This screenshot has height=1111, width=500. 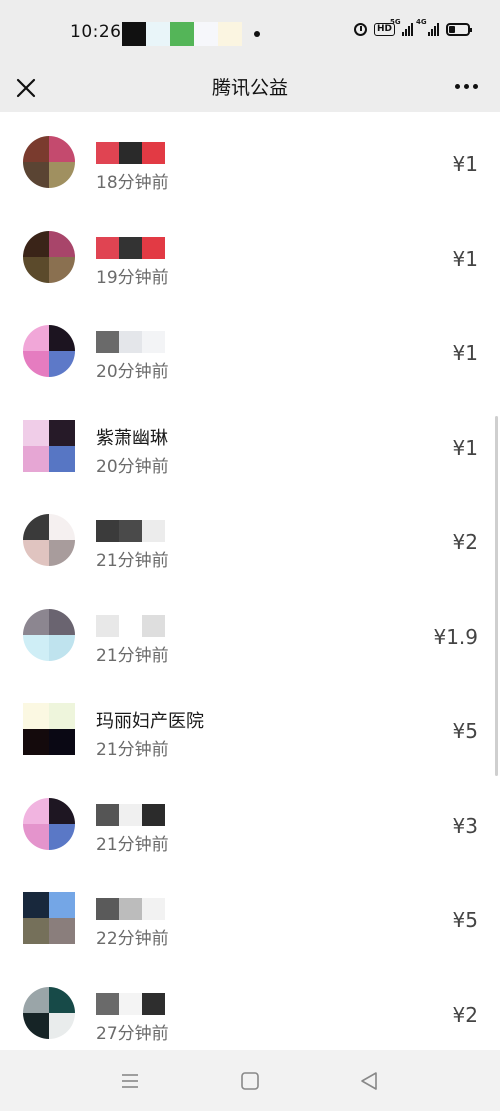 What do you see at coordinates (257, 34) in the screenshot?
I see `more-notifications-dot` at bounding box center [257, 34].